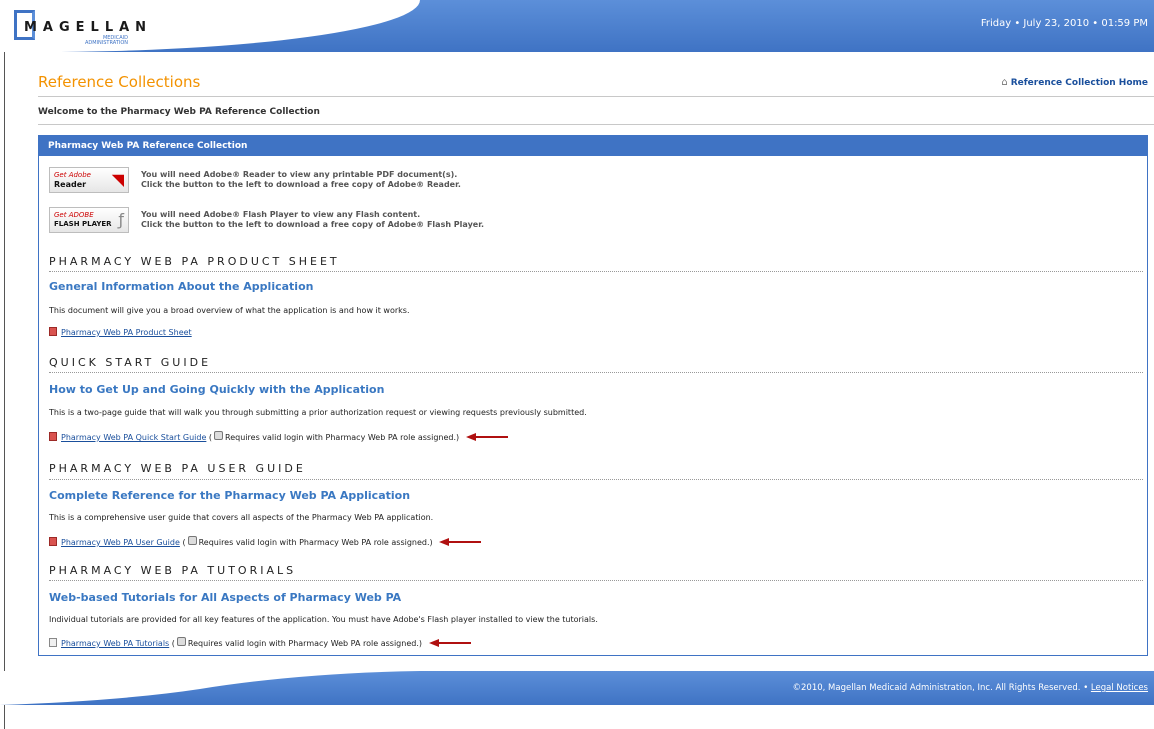  What do you see at coordinates (177, 468) in the screenshot?
I see `section-title-user-guide: PHARMACY WEB PA USER GUIDE` at bounding box center [177, 468].